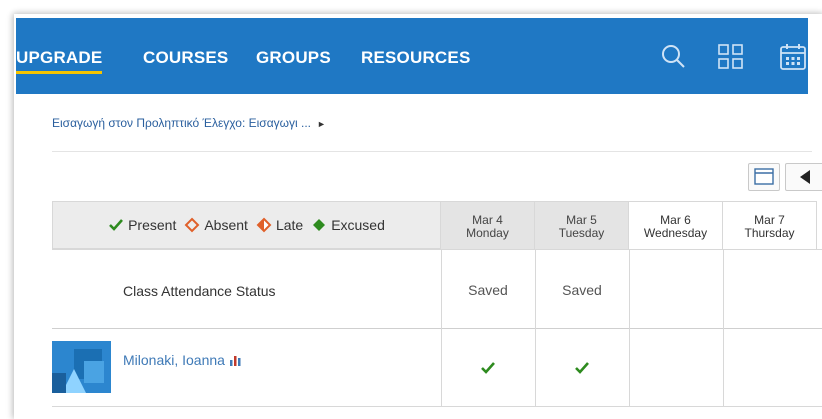 The image size is (822, 419). I want to click on nav-courses: COURSES, so click(185, 56).